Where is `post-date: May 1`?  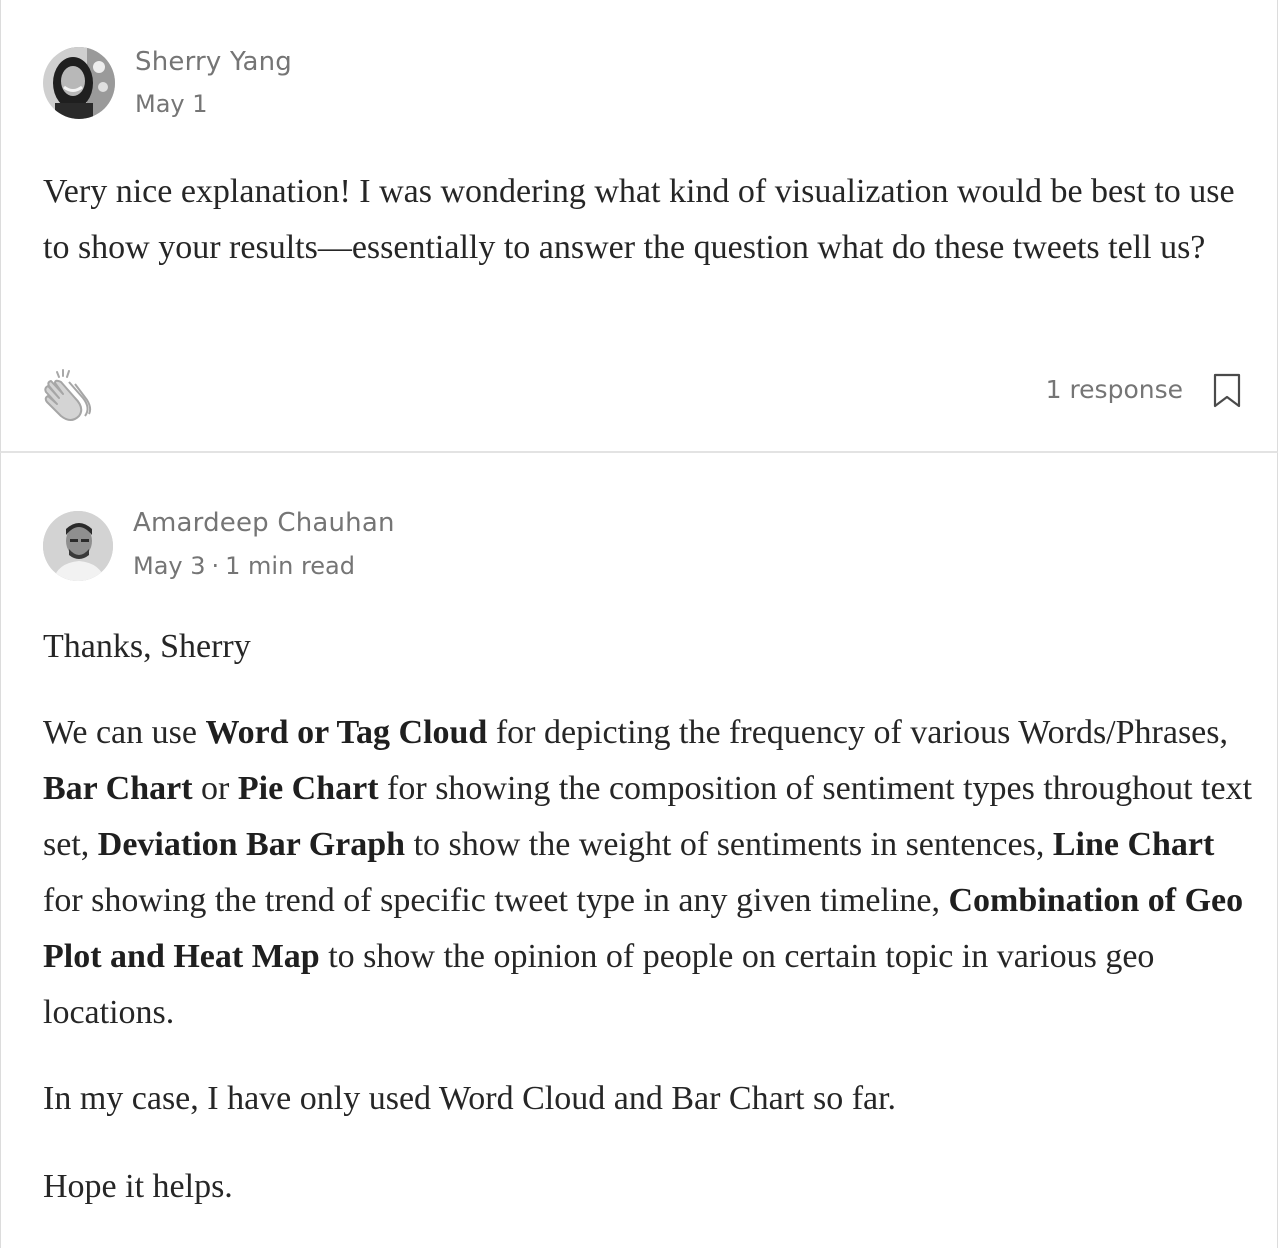 post-date: May 1 is located at coordinates (213, 104).